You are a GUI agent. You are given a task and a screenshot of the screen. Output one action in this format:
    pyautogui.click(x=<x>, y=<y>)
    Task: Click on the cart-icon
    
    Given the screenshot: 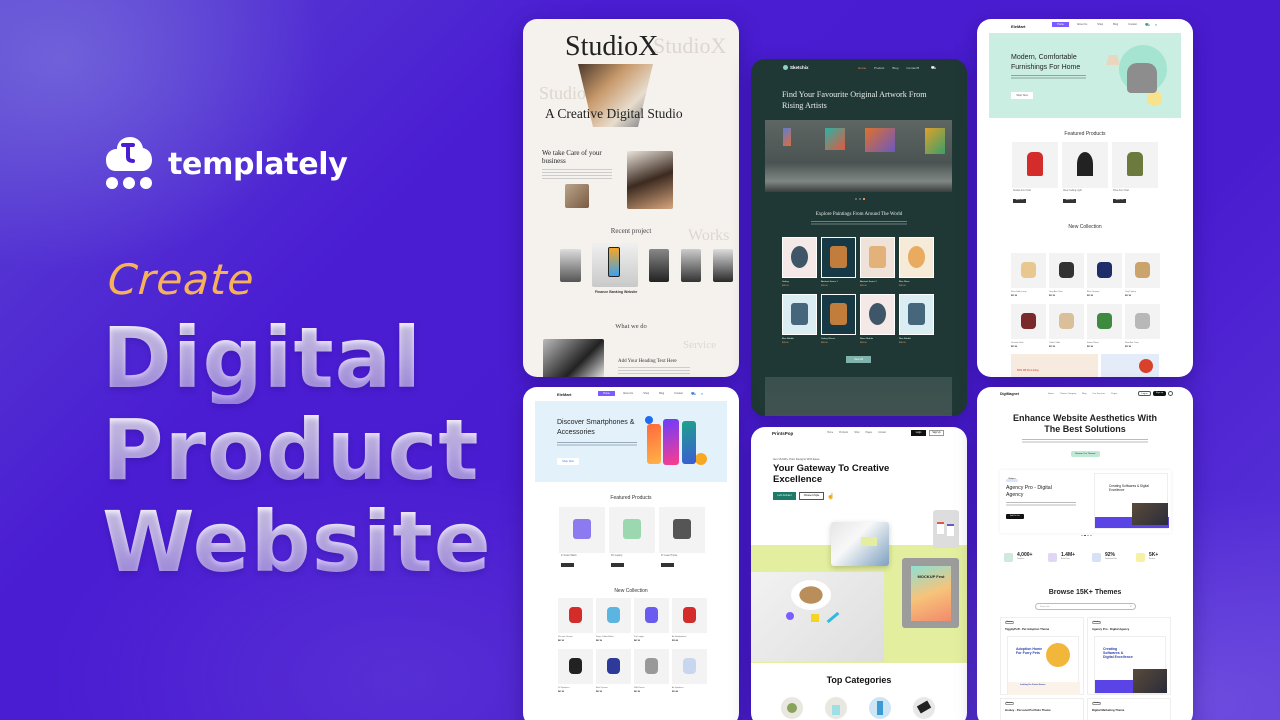 What is the action you would take?
    pyautogui.click(x=1170, y=393)
    